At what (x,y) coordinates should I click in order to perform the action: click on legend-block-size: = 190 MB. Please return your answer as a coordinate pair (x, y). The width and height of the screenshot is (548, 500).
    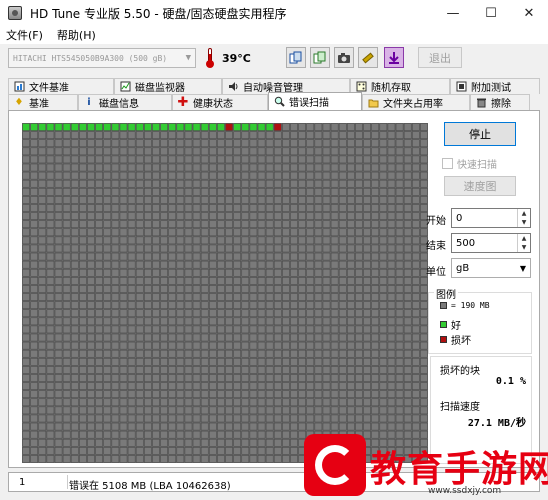
    Looking at the image, I should click on (465, 305).